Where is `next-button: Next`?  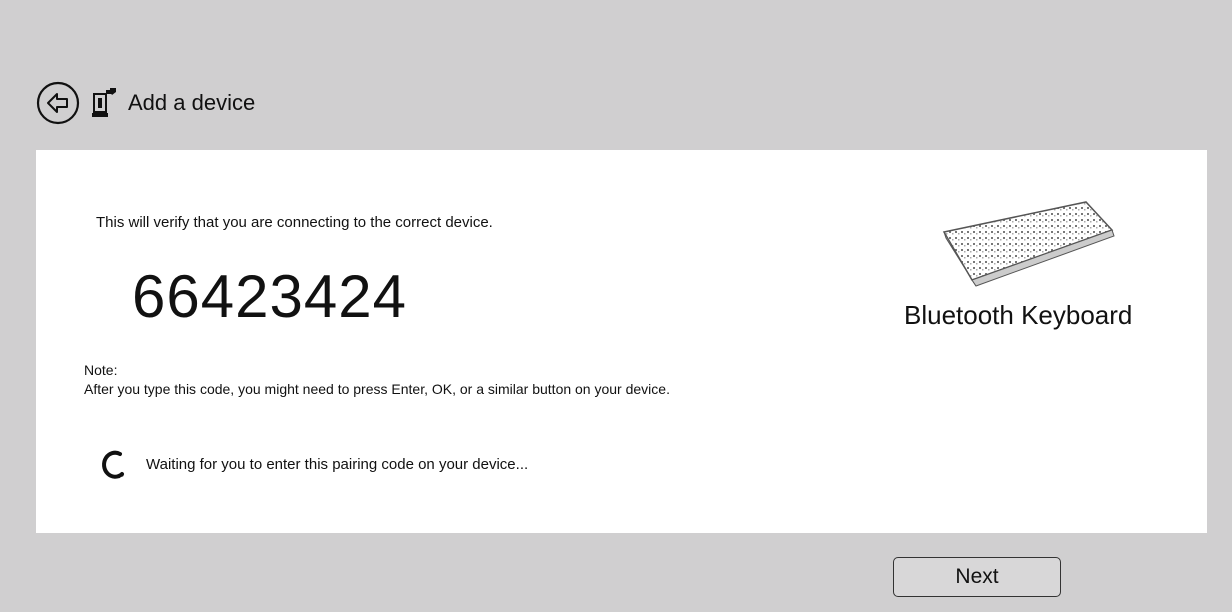 next-button: Next is located at coordinates (977, 577).